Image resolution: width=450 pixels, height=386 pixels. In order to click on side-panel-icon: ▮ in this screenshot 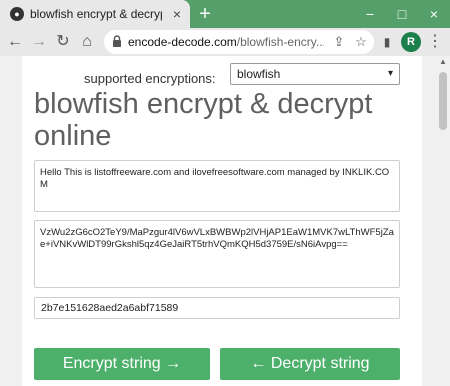, I will do `click(387, 42)`.